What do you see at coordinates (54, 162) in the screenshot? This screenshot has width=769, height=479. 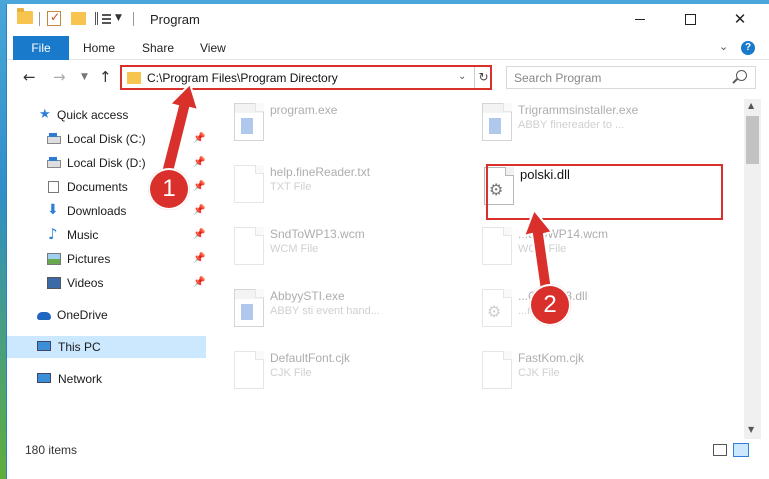 I see `disk-icon` at bounding box center [54, 162].